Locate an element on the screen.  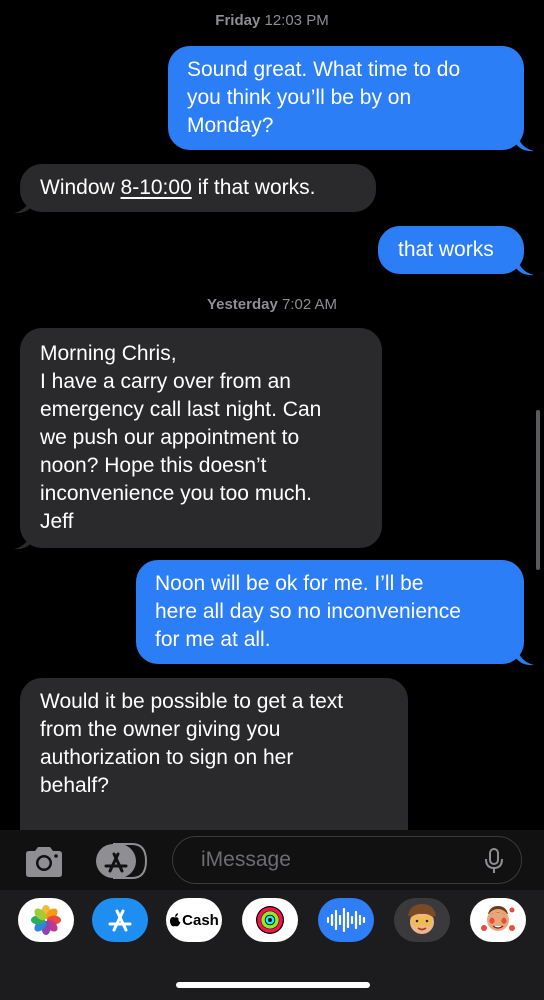
message-text: Window is located at coordinates (80, 187).